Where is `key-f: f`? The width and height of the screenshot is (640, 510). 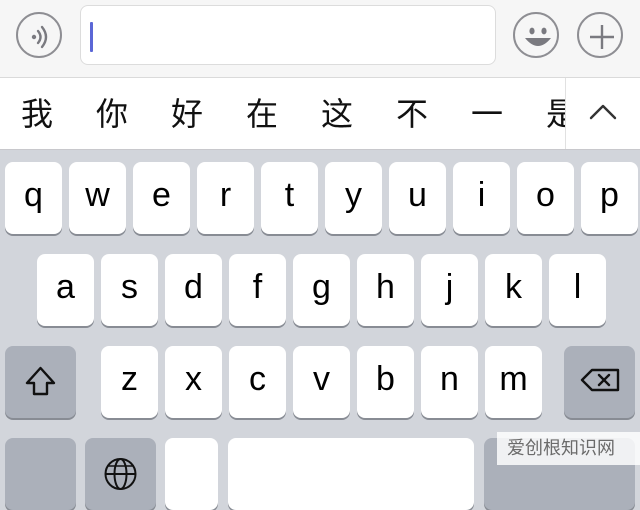 key-f: f is located at coordinates (257, 290).